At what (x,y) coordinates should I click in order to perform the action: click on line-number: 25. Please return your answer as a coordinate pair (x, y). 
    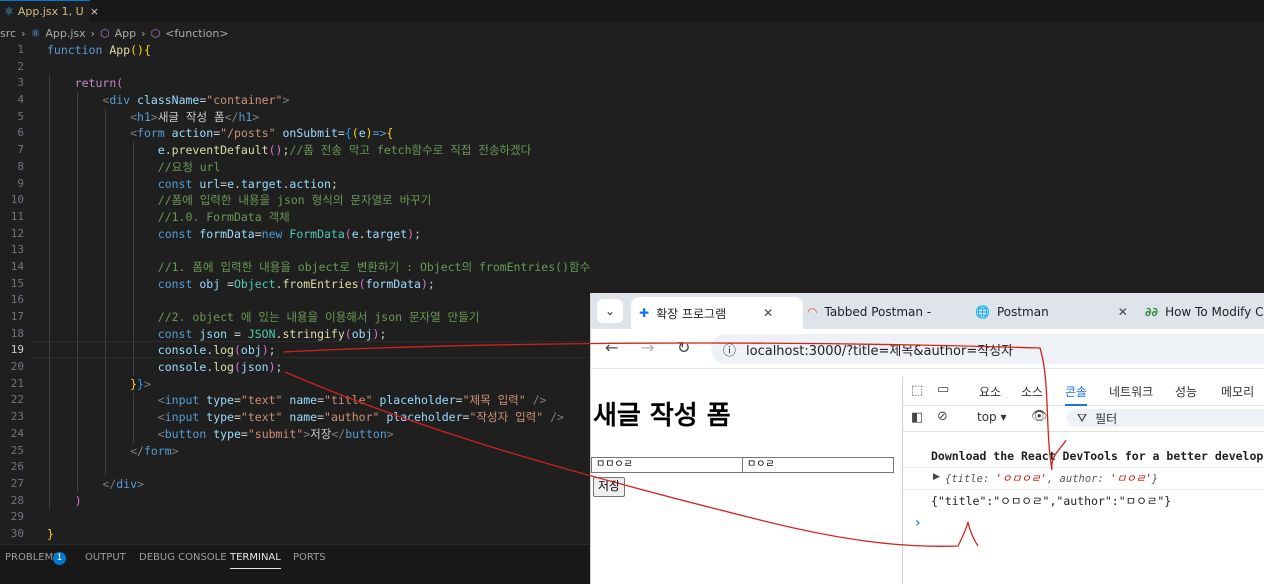
    Looking at the image, I should click on (17, 450).